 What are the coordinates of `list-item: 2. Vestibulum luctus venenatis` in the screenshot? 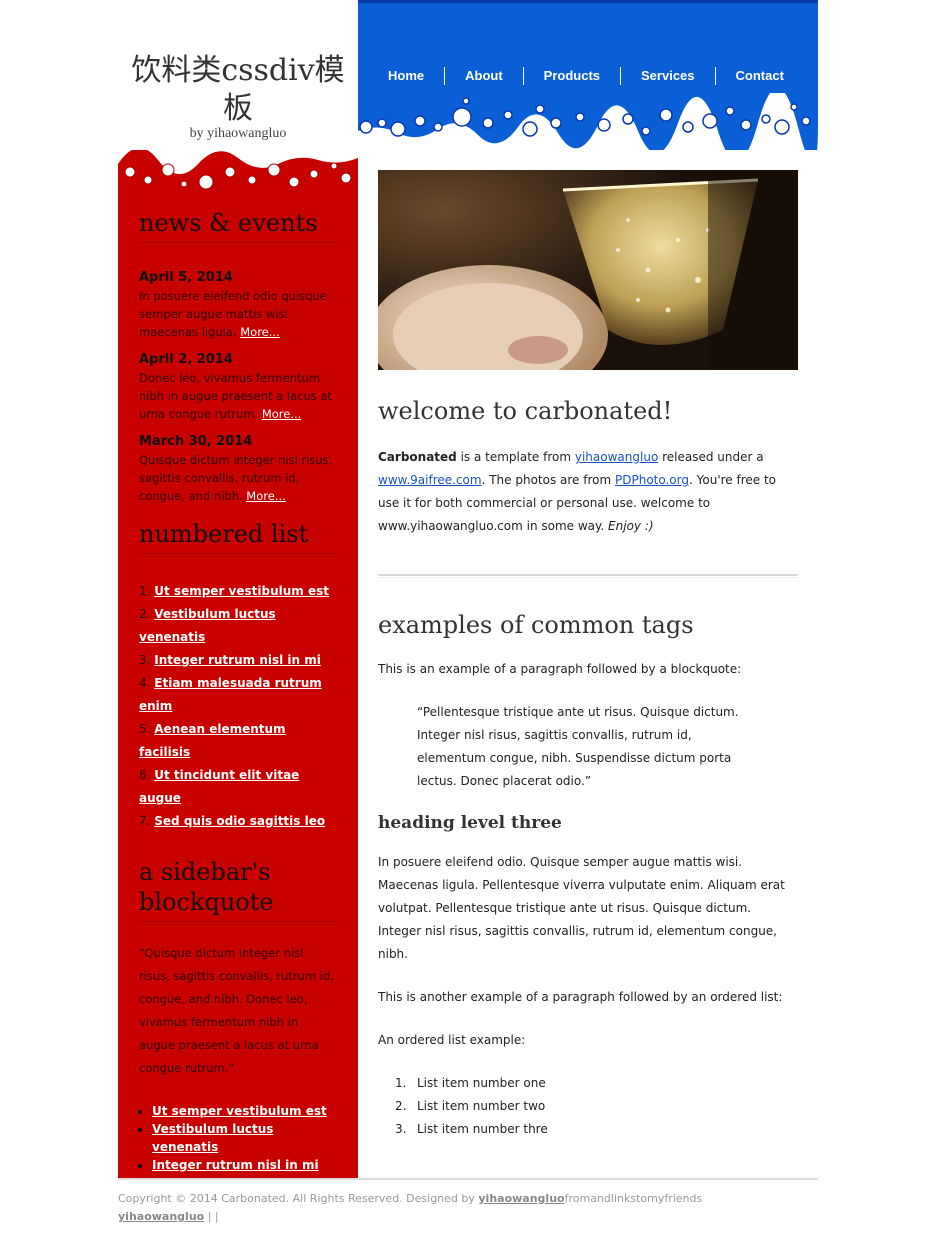 It's located at (207, 625).